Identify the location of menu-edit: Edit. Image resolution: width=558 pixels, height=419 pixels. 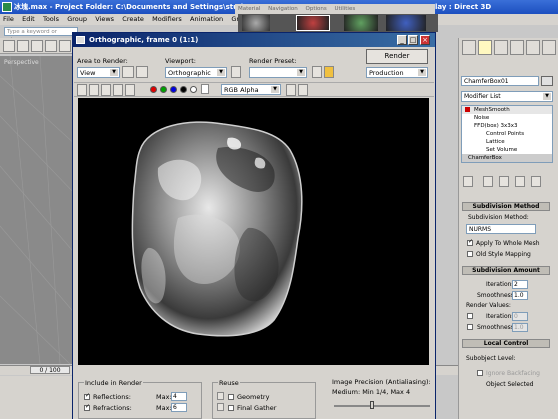
(28, 19).